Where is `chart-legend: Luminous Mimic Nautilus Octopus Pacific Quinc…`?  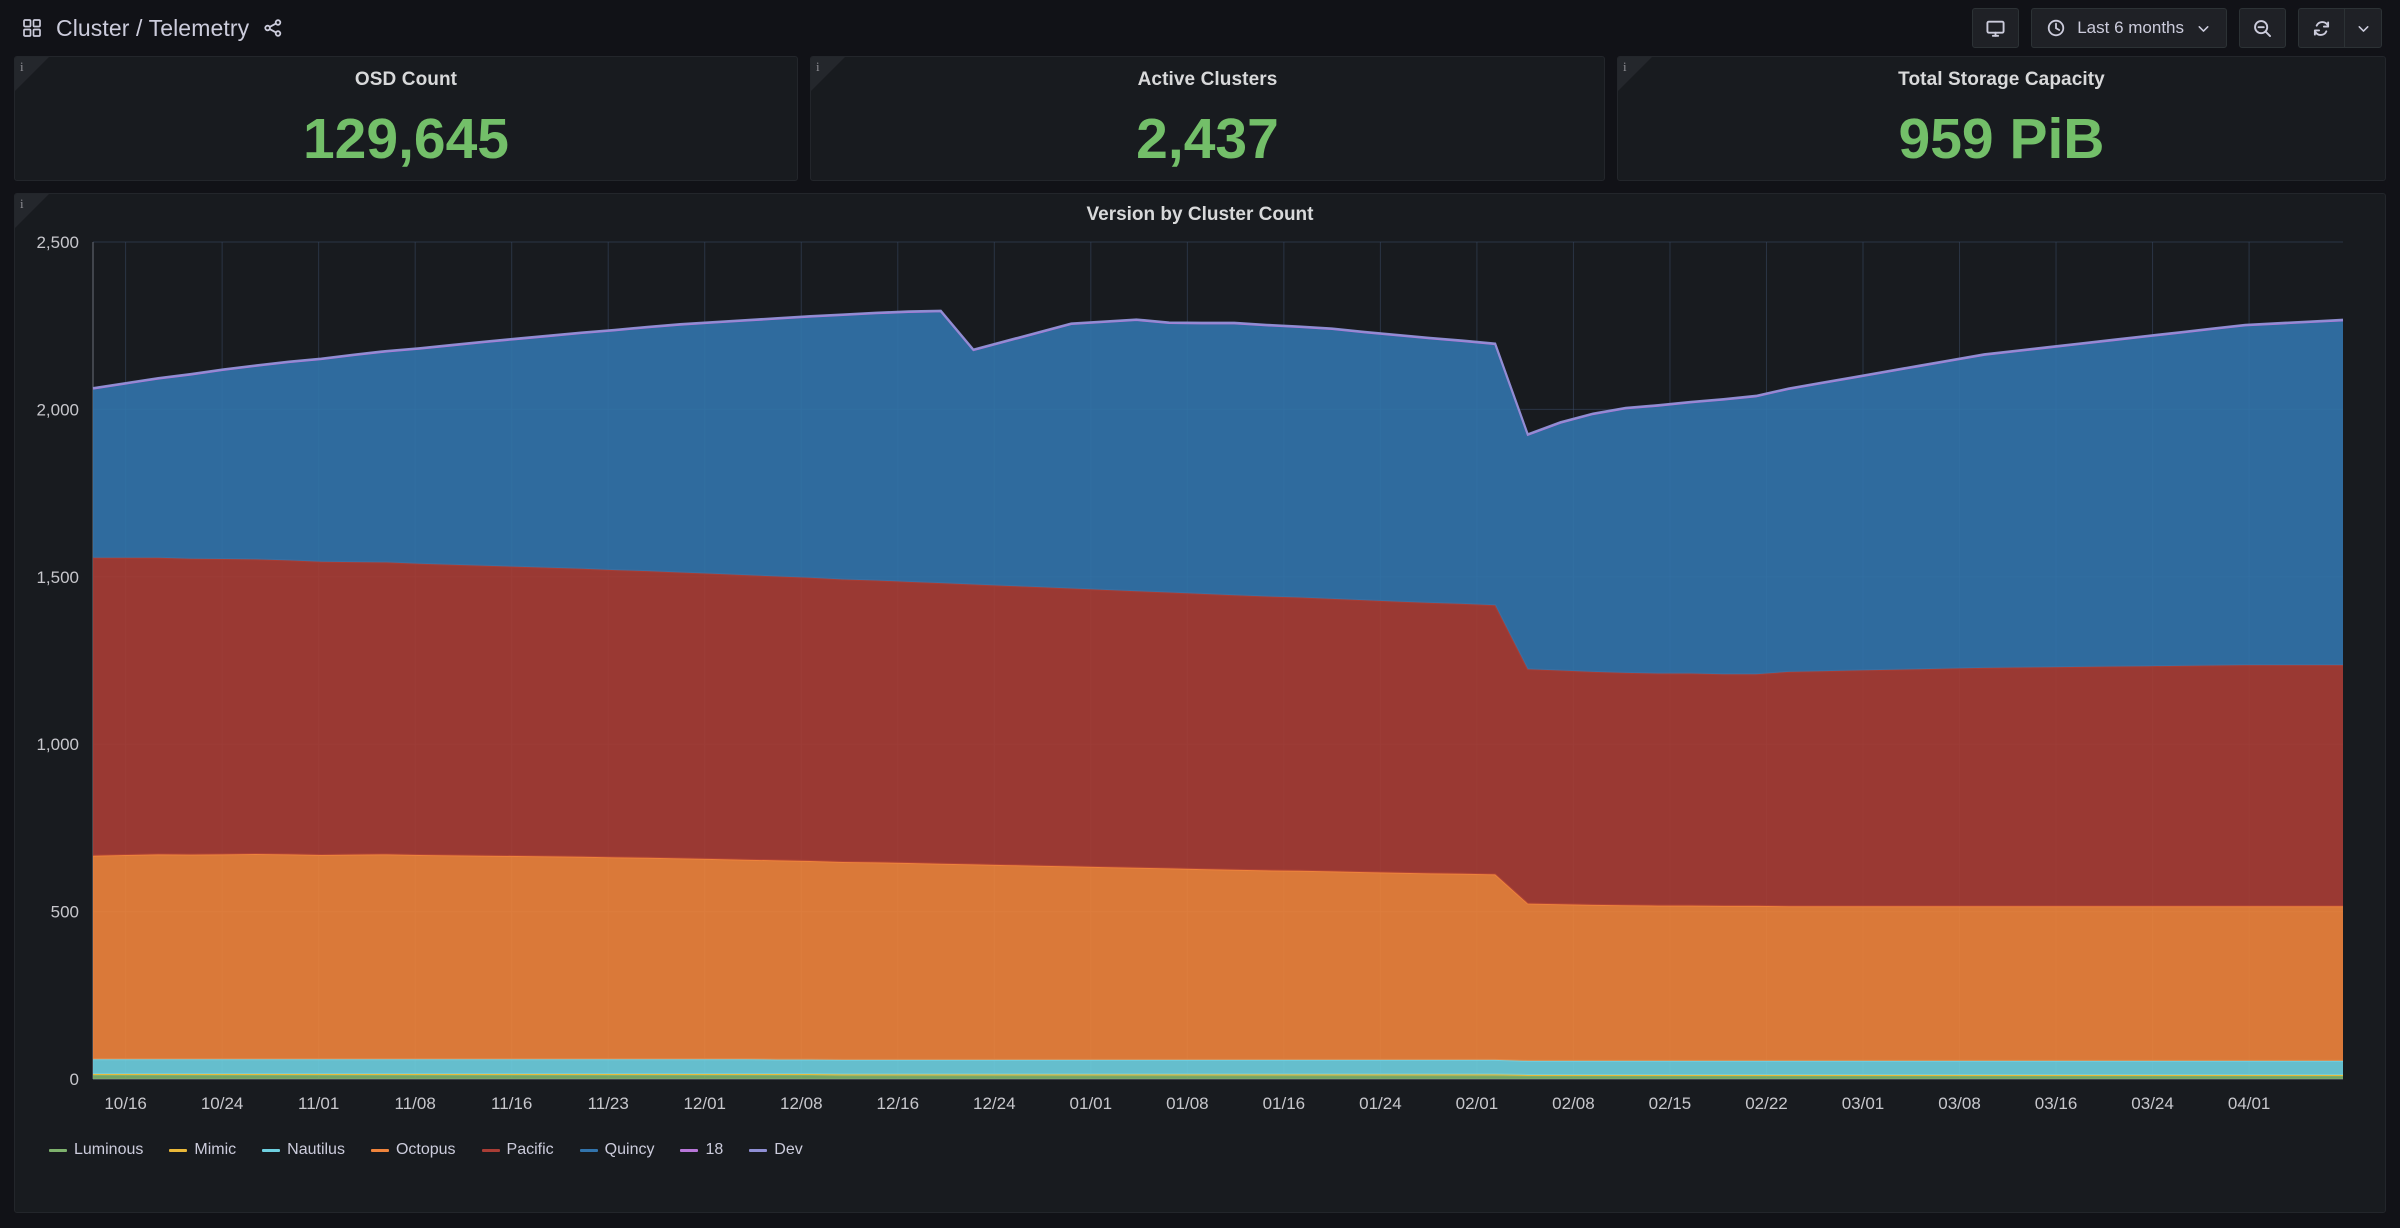 chart-legend: Luminous Mimic Nautilus Octopus Pacific Quinc… is located at coordinates (1200, 1145).